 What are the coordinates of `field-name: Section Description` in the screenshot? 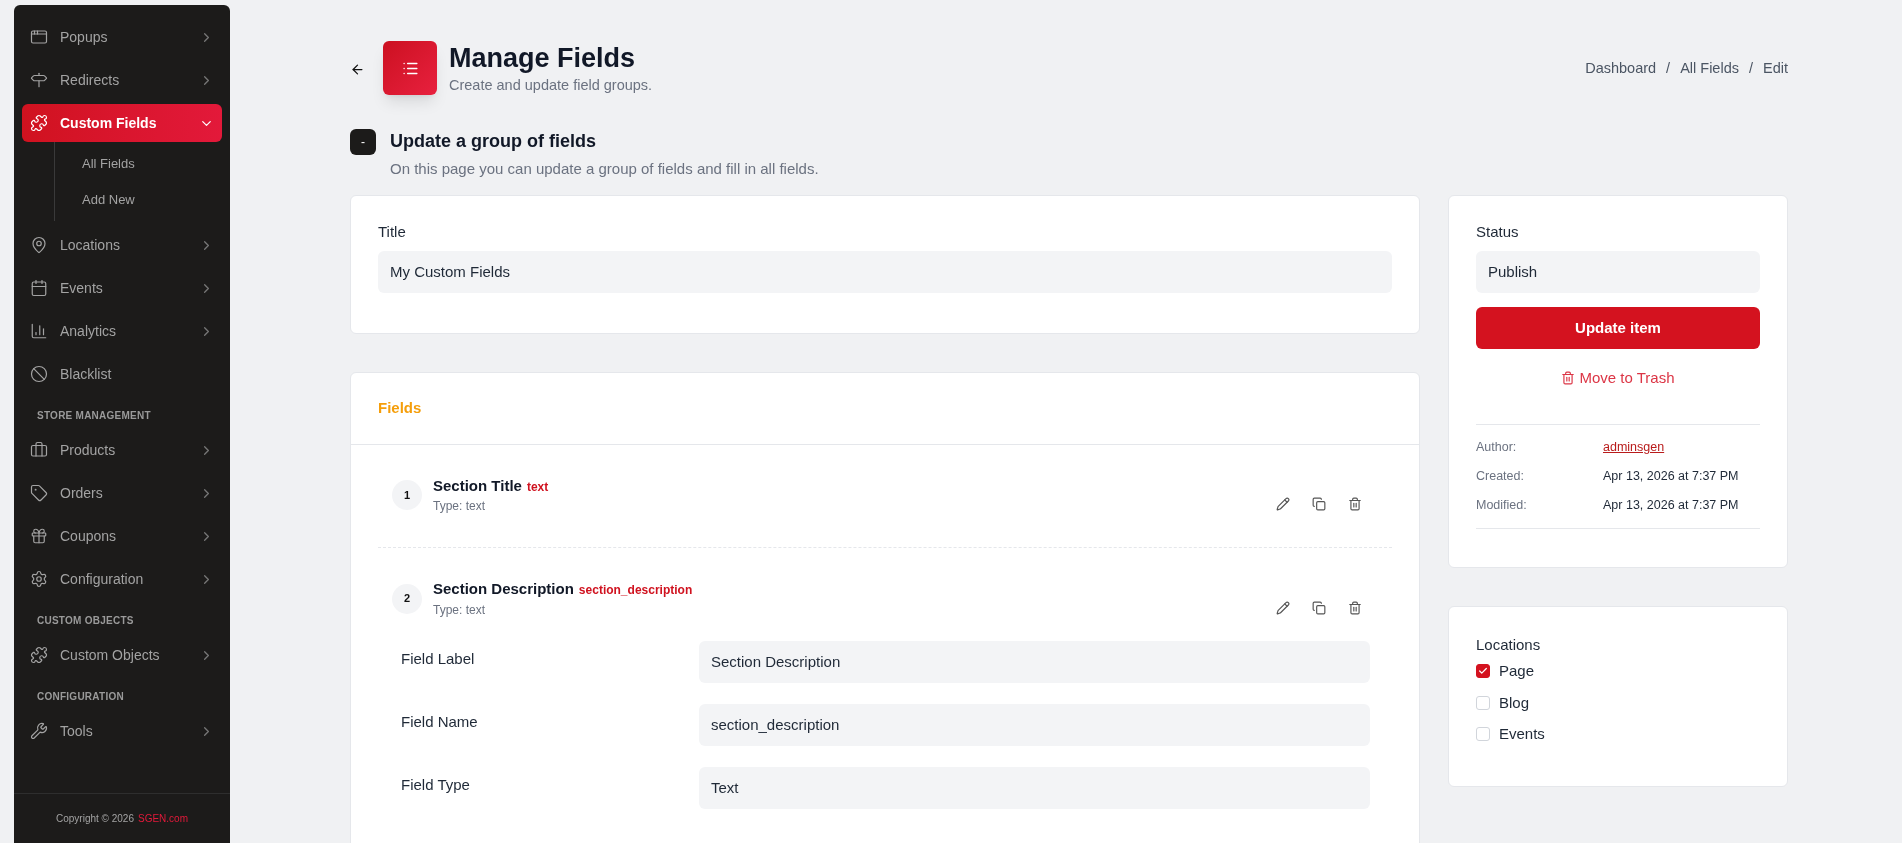 It's located at (503, 589).